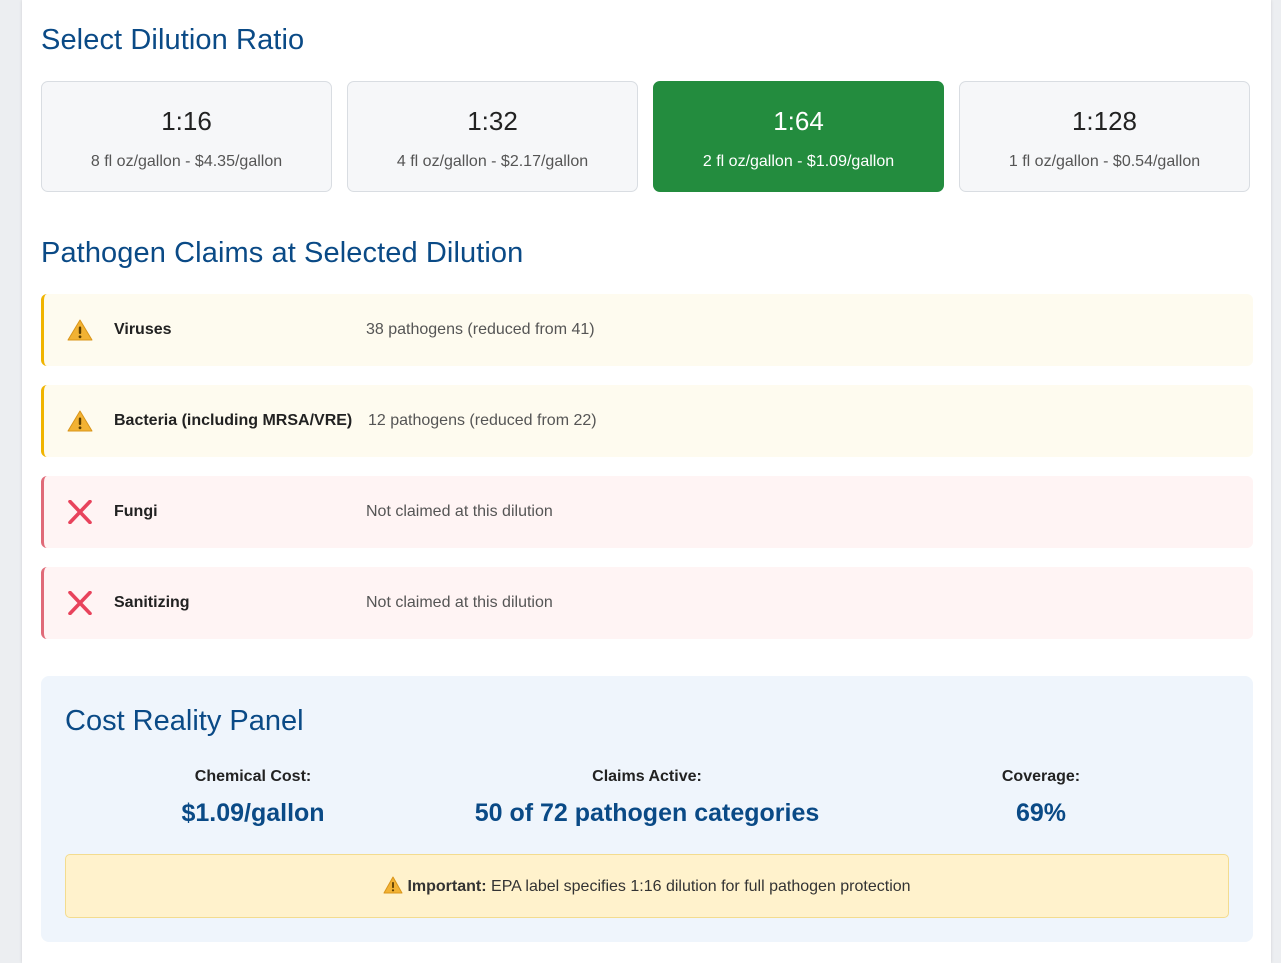 This screenshot has width=1281, height=963. I want to click on claim-status: 38 pathogens (reduced from 41), so click(480, 329).